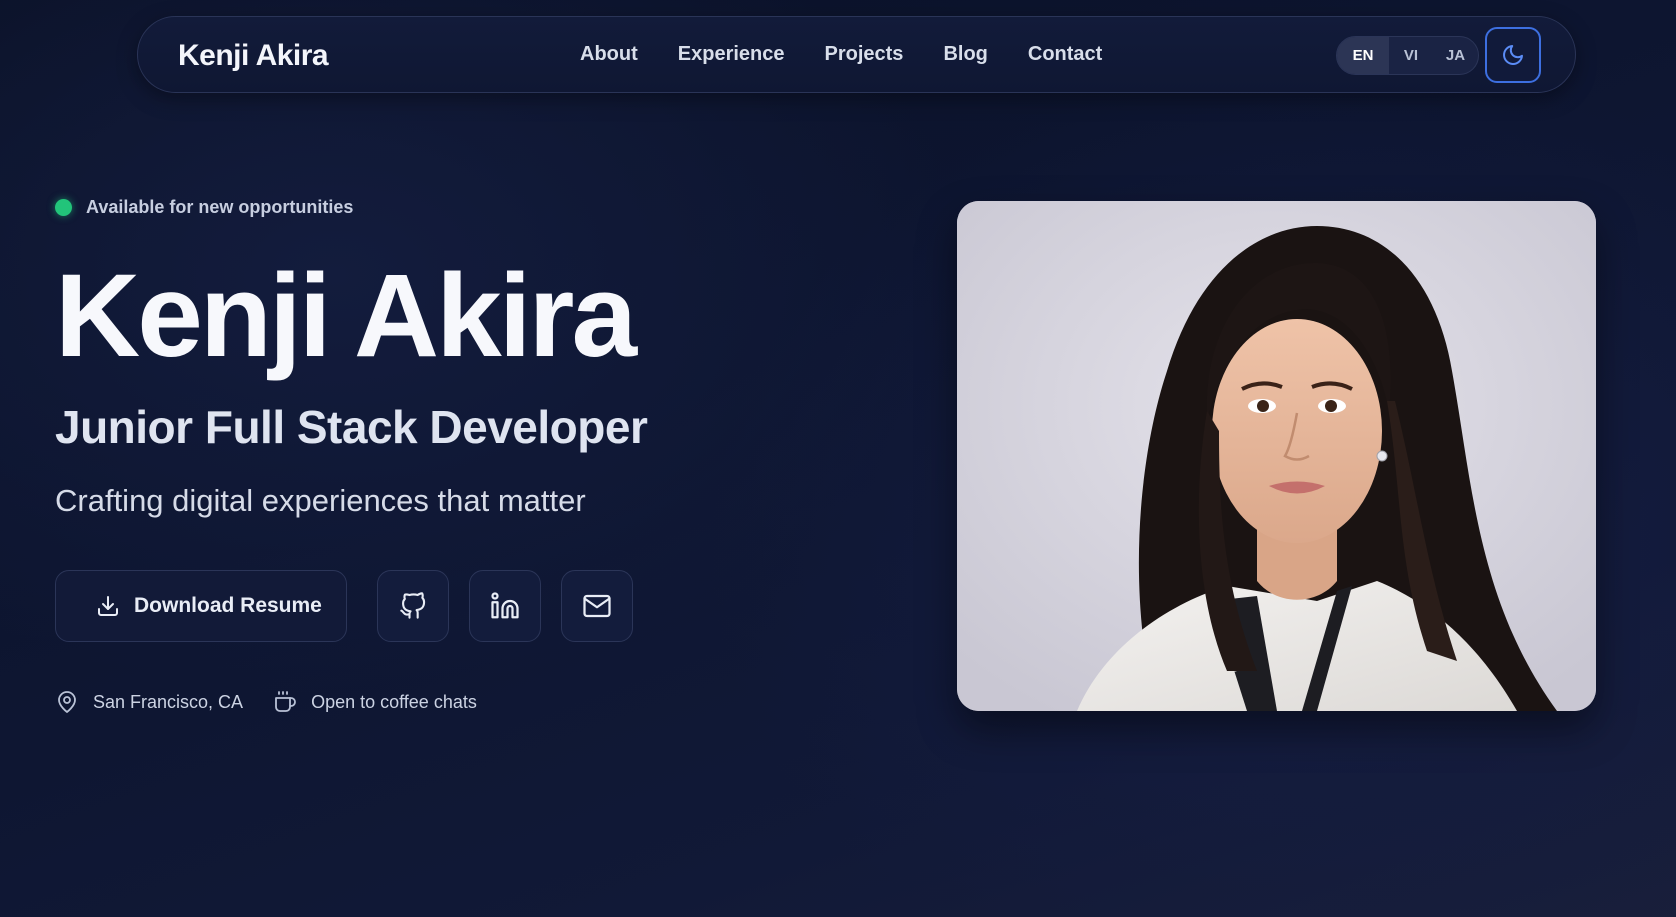 The width and height of the screenshot is (1676, 917). Describe the element at coordinates (965, 54) in the screenshot. I see `nav-link-blog: Blog` at that location.